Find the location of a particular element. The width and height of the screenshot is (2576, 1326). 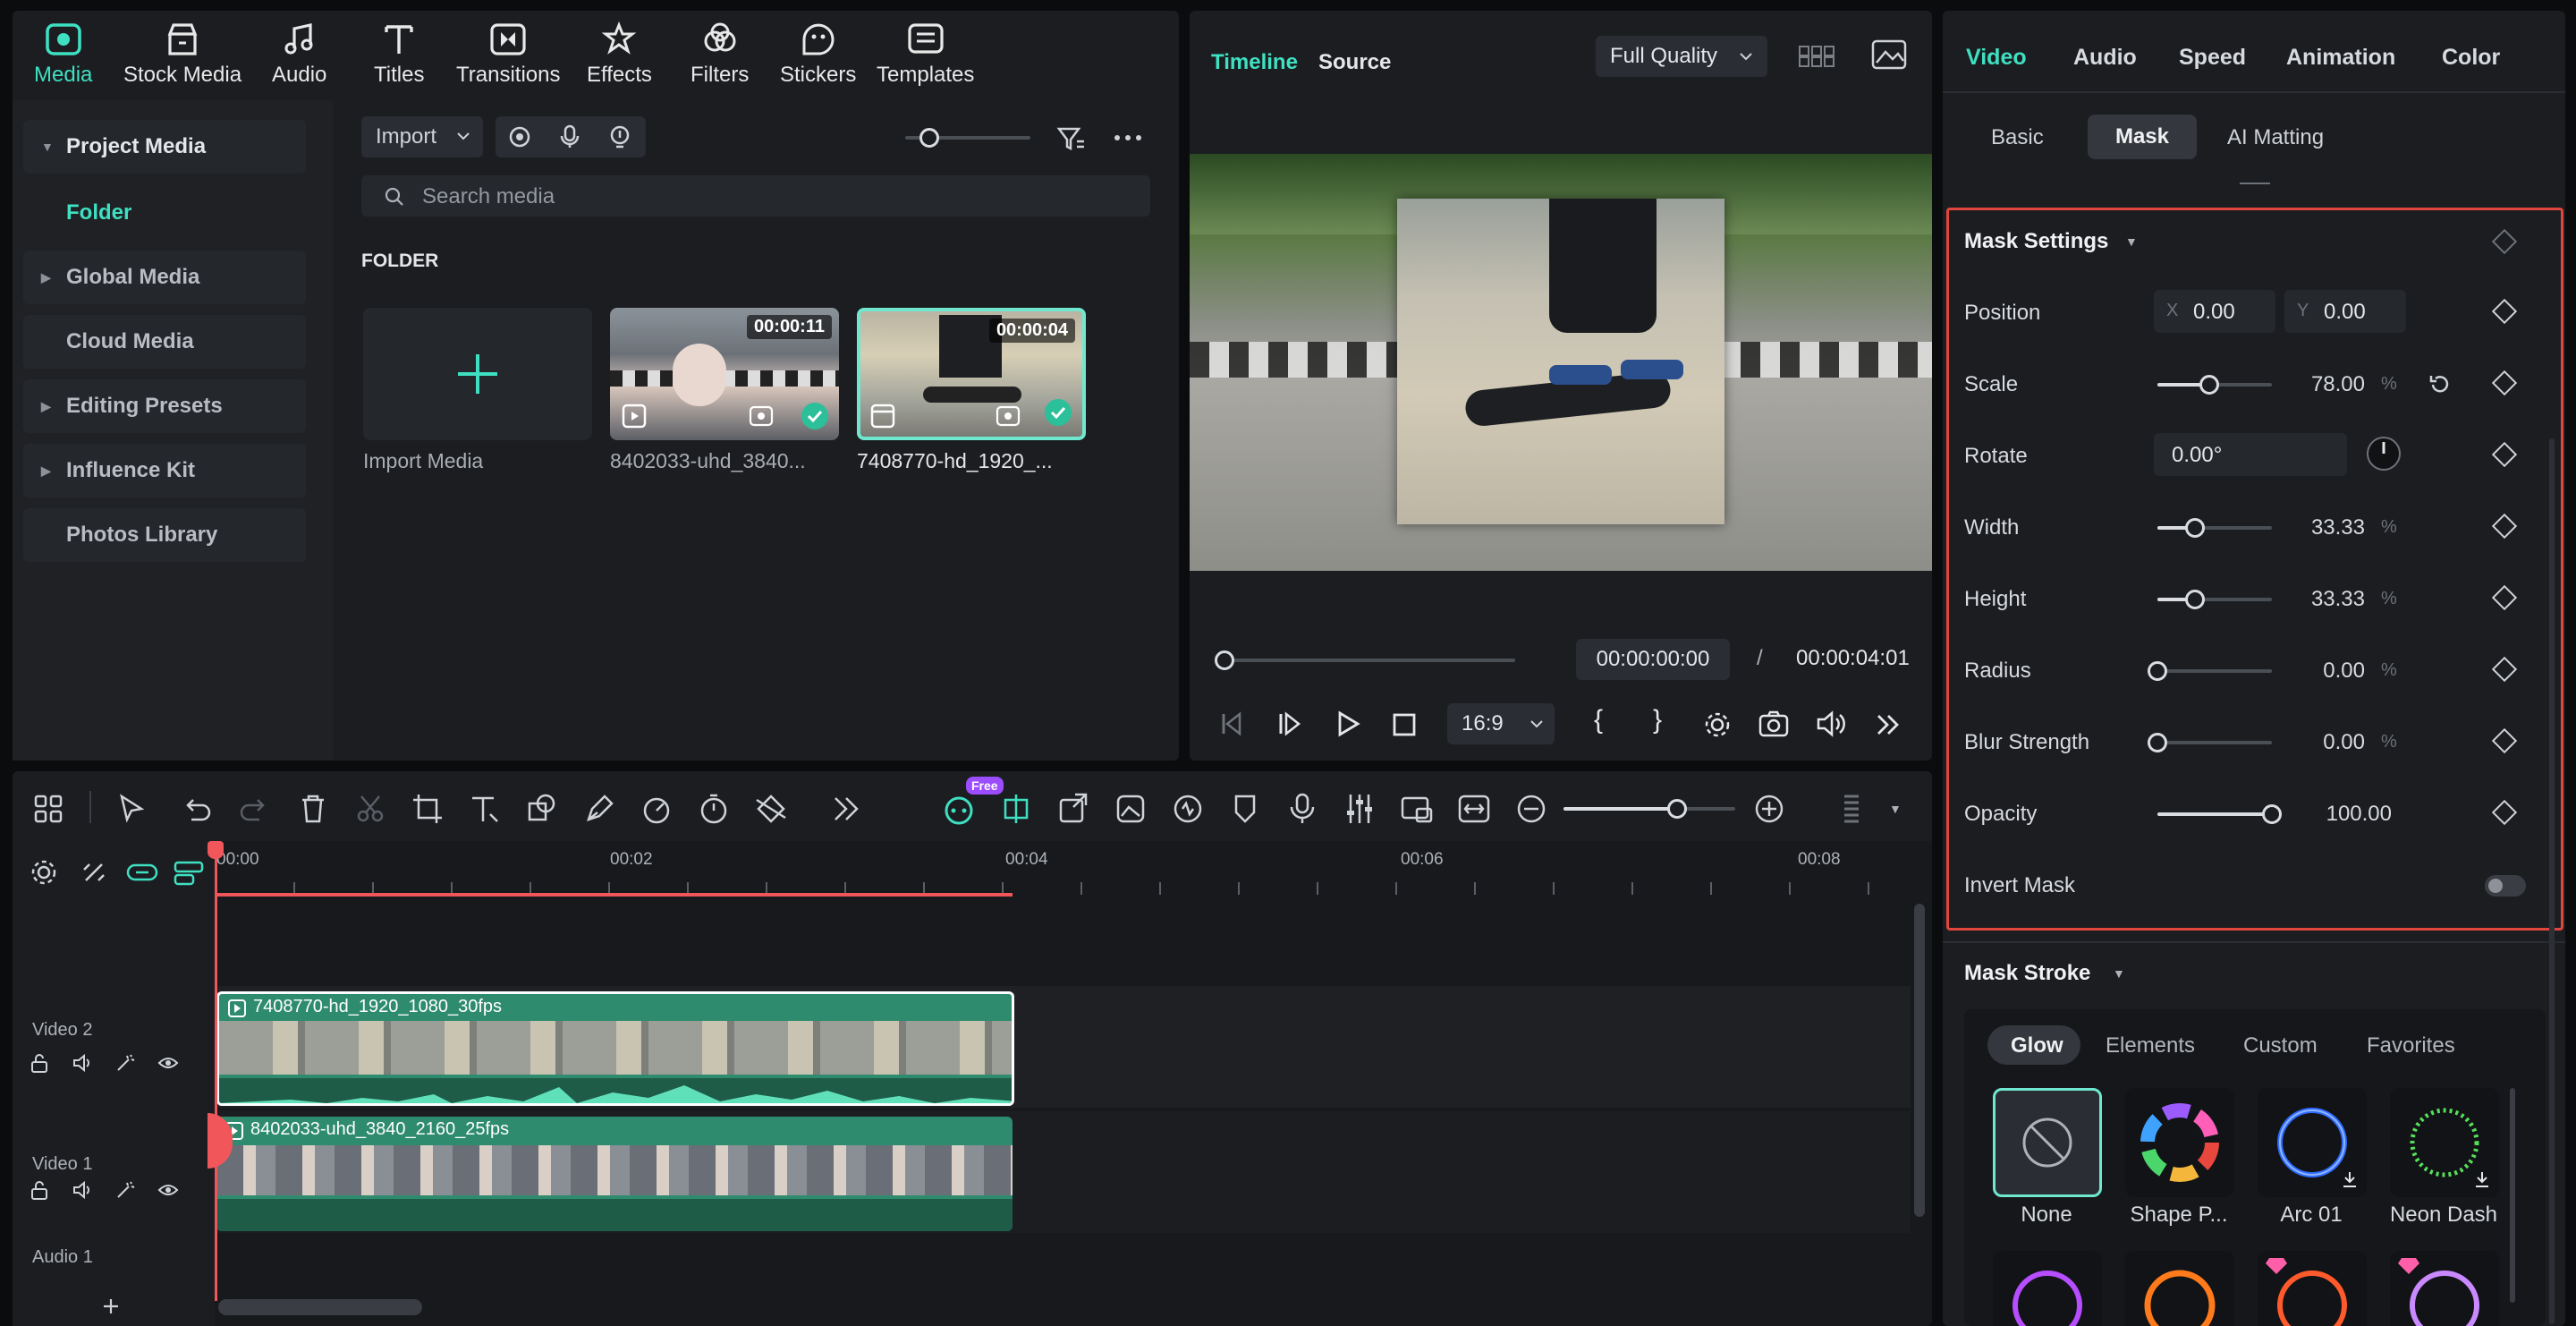

scale-slider-knob is located at coordinates (2209, 385).